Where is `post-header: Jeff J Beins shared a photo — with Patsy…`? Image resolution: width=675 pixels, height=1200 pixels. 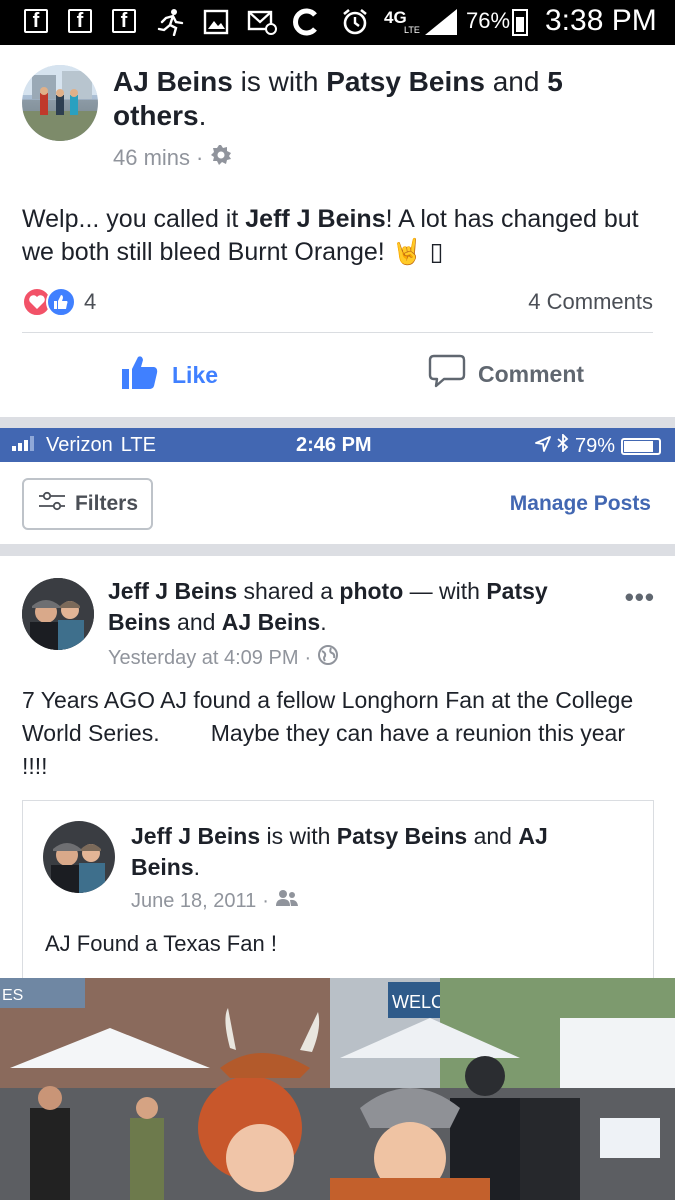 post-header: Jeff J Beins shared a photo — with Patsy… is located at coordinates (353, 607).